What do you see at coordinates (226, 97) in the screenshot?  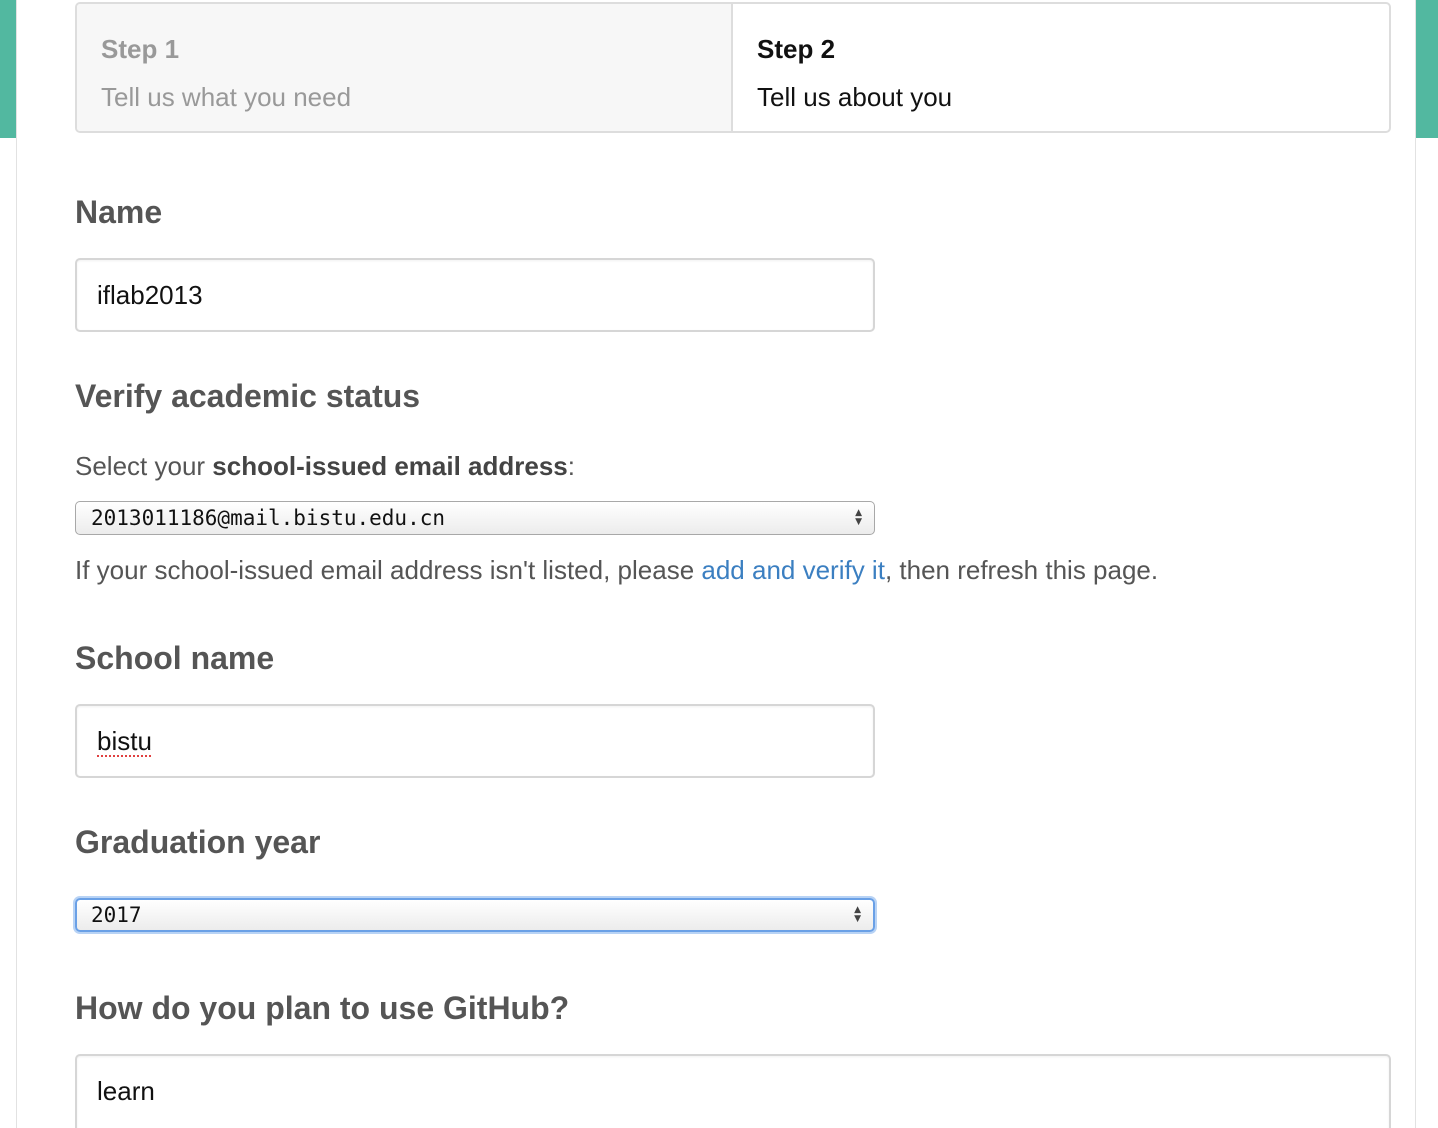 I see `step-1-description: Tell us what you need` at bounding box center [226, 97].